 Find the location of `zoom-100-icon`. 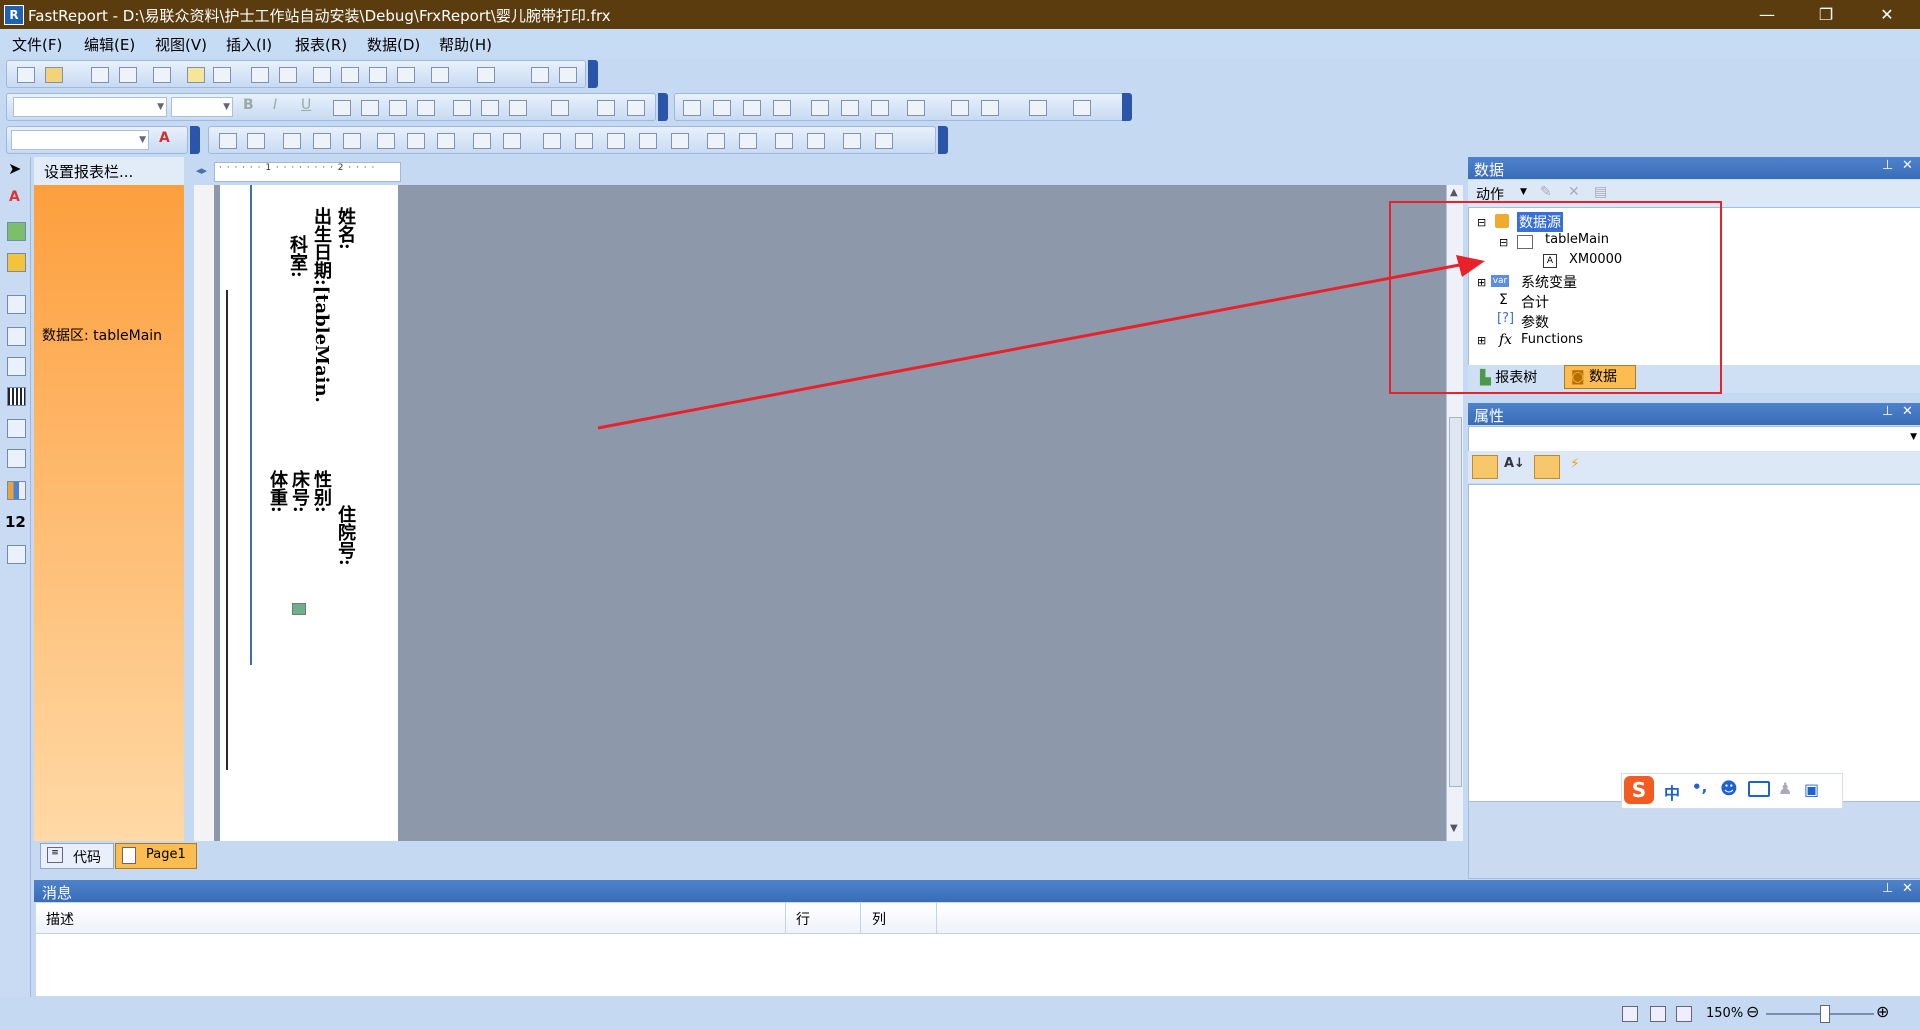

zoom-100-icon is located at coordinates (1684, 1014).